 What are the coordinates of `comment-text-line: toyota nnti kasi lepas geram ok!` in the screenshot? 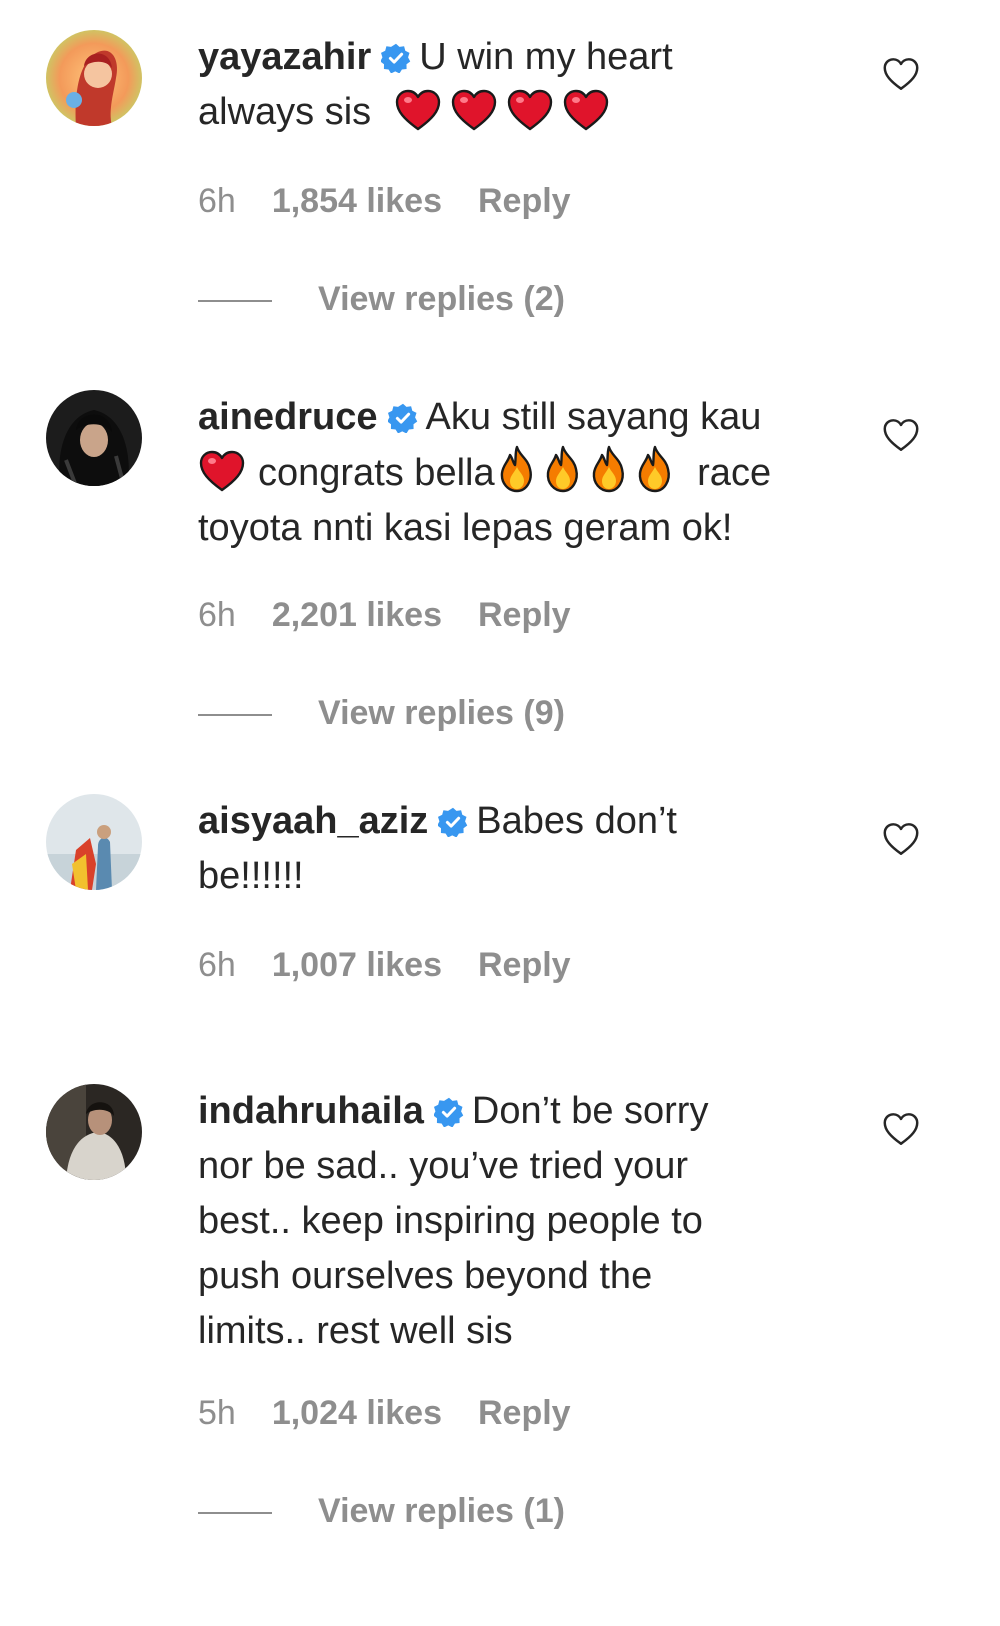 It's located at (465, 528).